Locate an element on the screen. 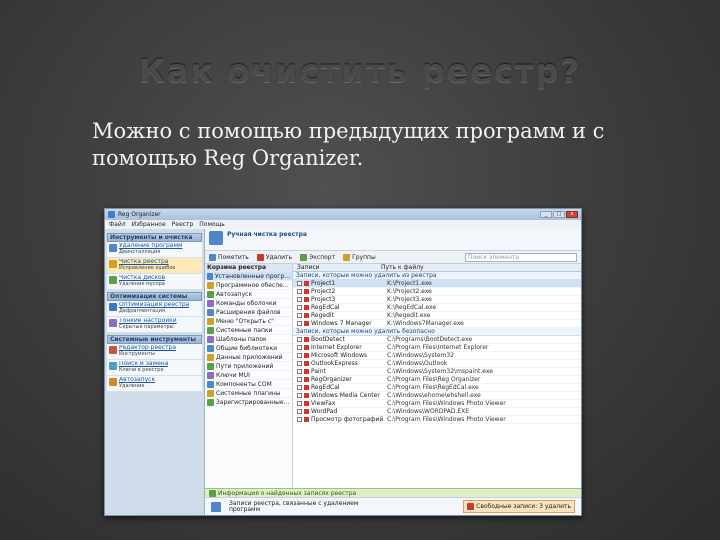  table-row: Regedit K:\Regedit.exe is located at coordinates (437, 316).